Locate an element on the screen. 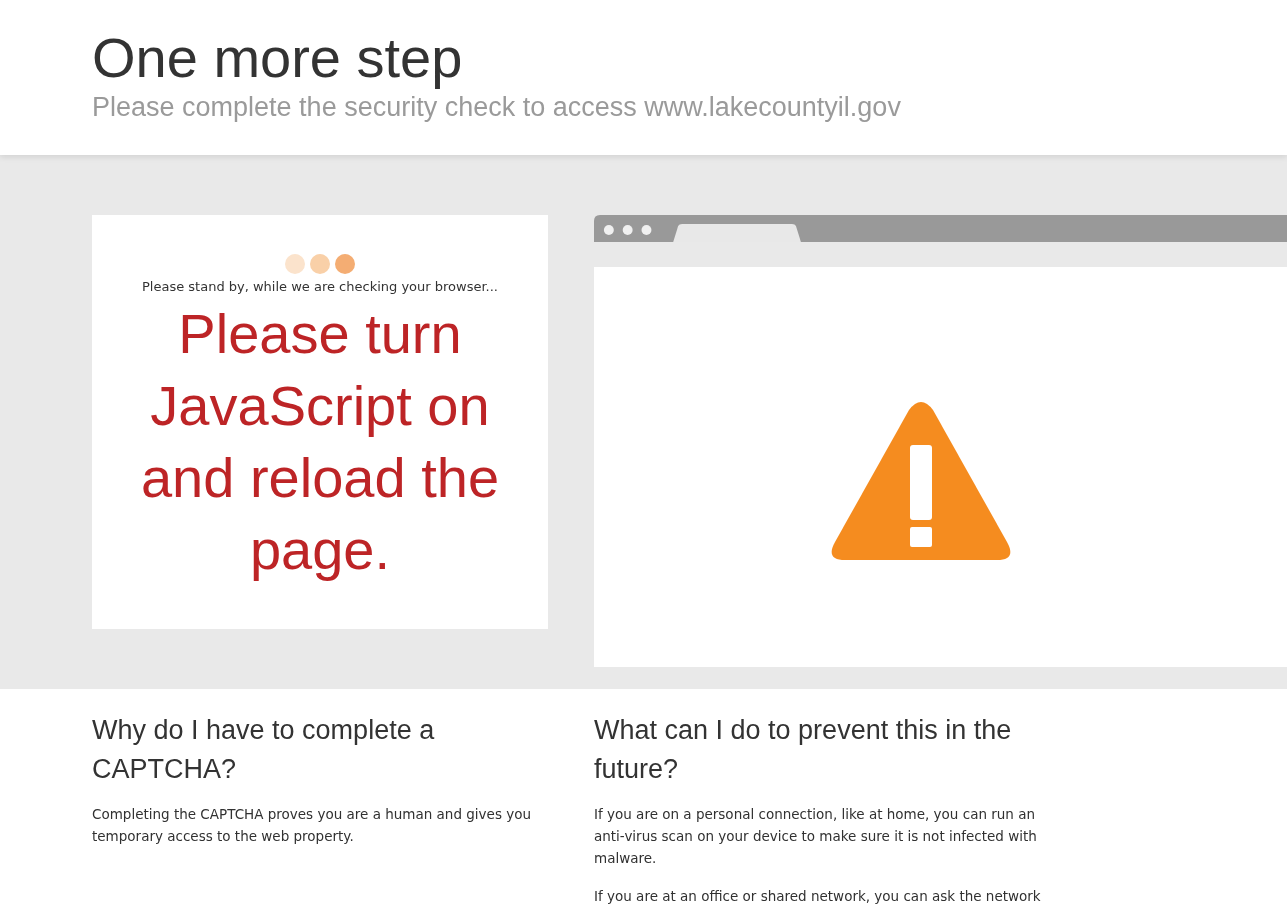  javascript-warning: Please turn JavaScript on and reload the page. is located at coordinates (320, 442).